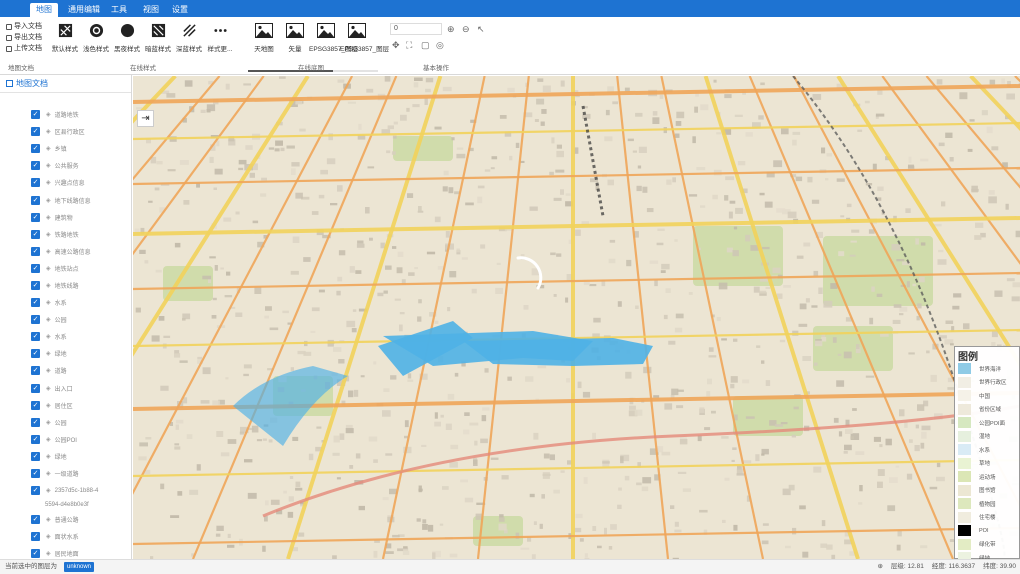  Describe the element at coordinates (65, 388) in the screenshot. I see `layer-item: ✓ ◈ 出入口` at that location.